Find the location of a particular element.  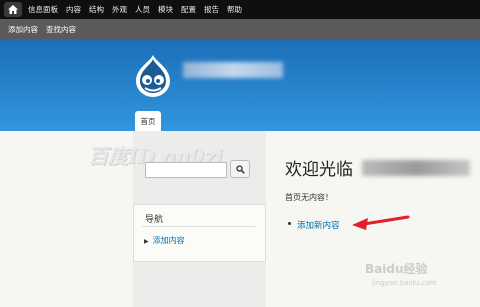

menu-dashboard: 信息面板 is located at coordinates (43, 9).